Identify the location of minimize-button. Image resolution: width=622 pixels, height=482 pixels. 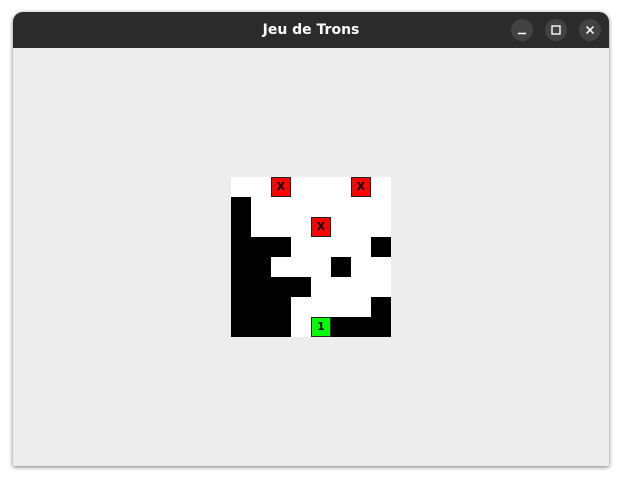
(522, 30).